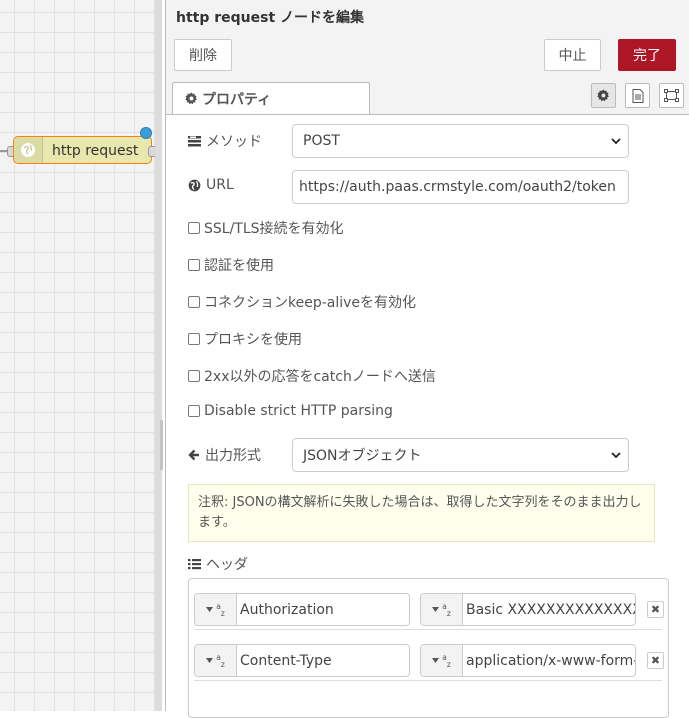 The width and height of the screenshot is (689, 718). I want to click on tab-appearance-button, so click(671, 95).